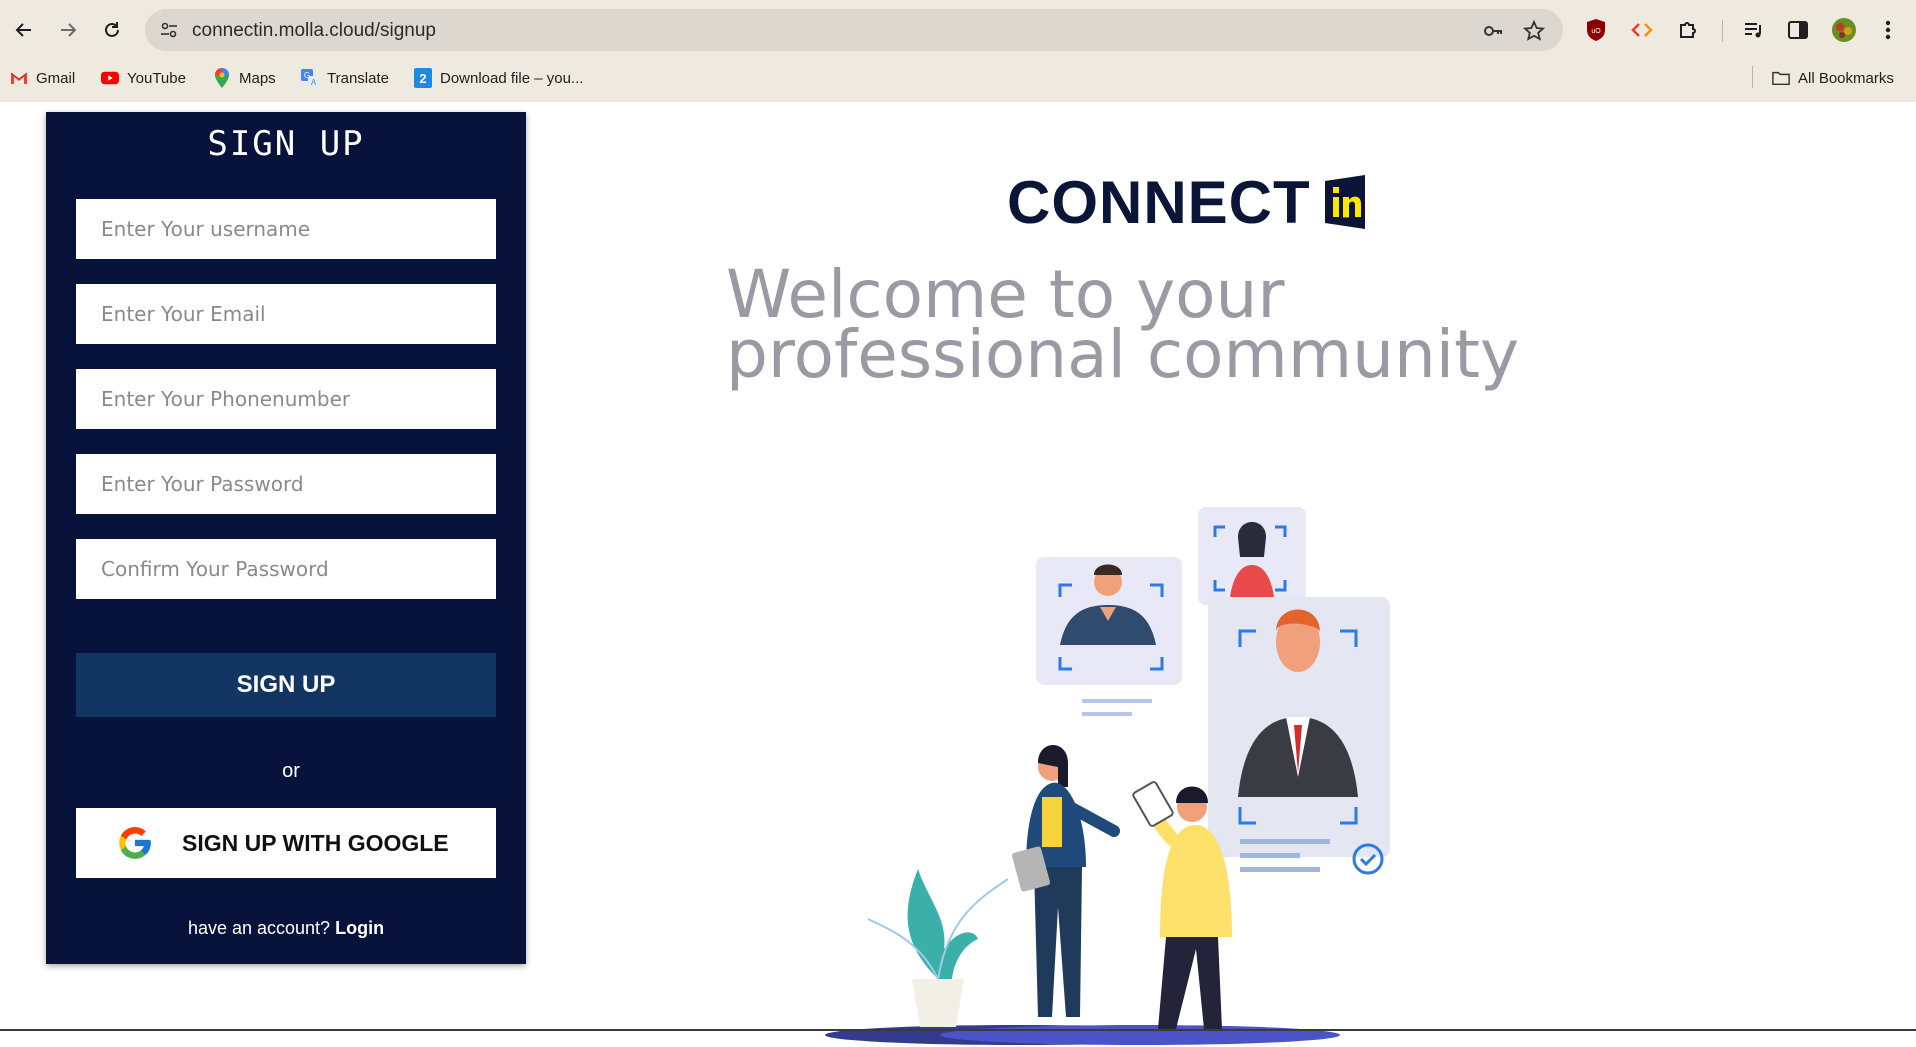 Image resolution: width=1916 pixels, height=1047 pixels. I want to click on google-g-icon, so click(135, 843).